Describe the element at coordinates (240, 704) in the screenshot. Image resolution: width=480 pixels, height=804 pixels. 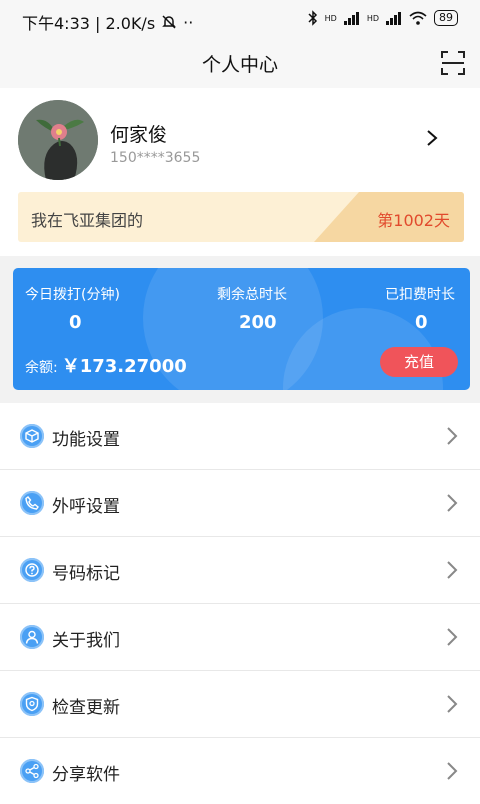
I see `menu-item-check-update: 检查更新` at that location.